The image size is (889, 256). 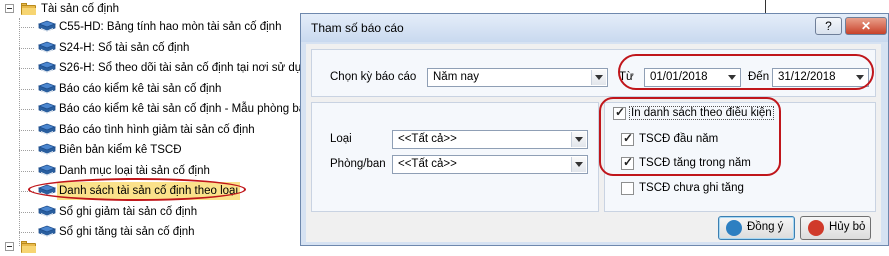 What do you see at coordinates (746, 72) in the screenshot?
I see `date-range-highlight-oval` at bounding box center [746, 72].